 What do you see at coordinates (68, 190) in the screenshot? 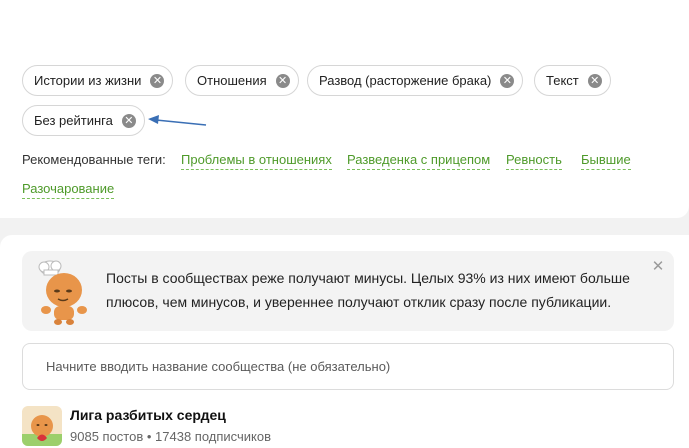
I see `recommended-tag: Разочарование` at bounding box center [68, 190].